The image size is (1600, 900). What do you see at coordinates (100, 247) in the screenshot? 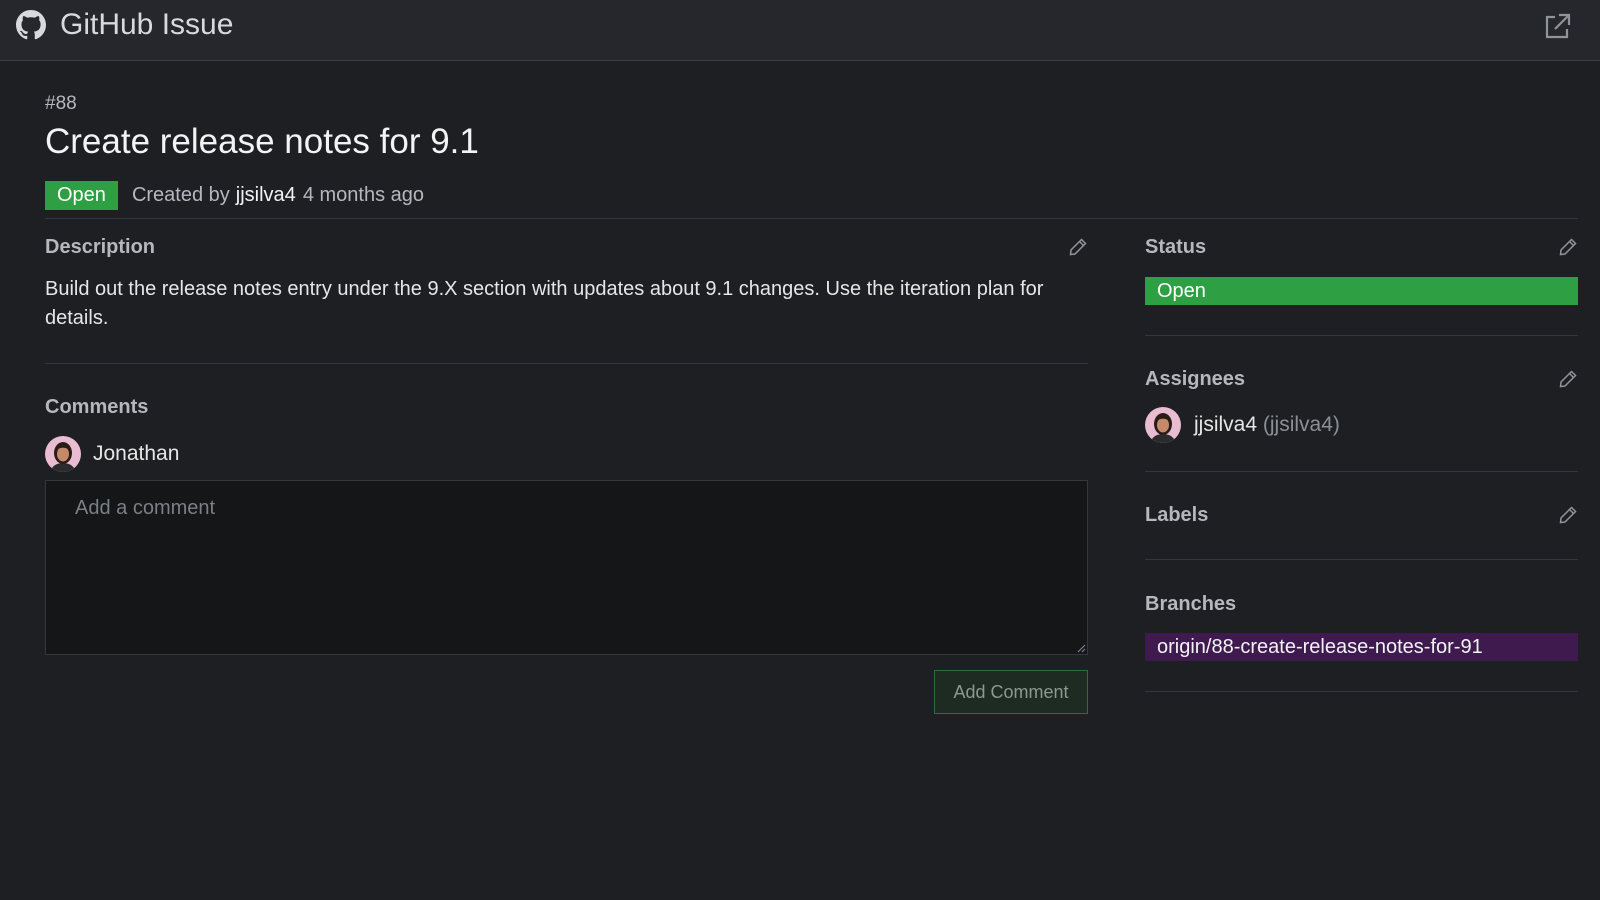
I see `description-heading: Description` at bounding box center [100, 247].